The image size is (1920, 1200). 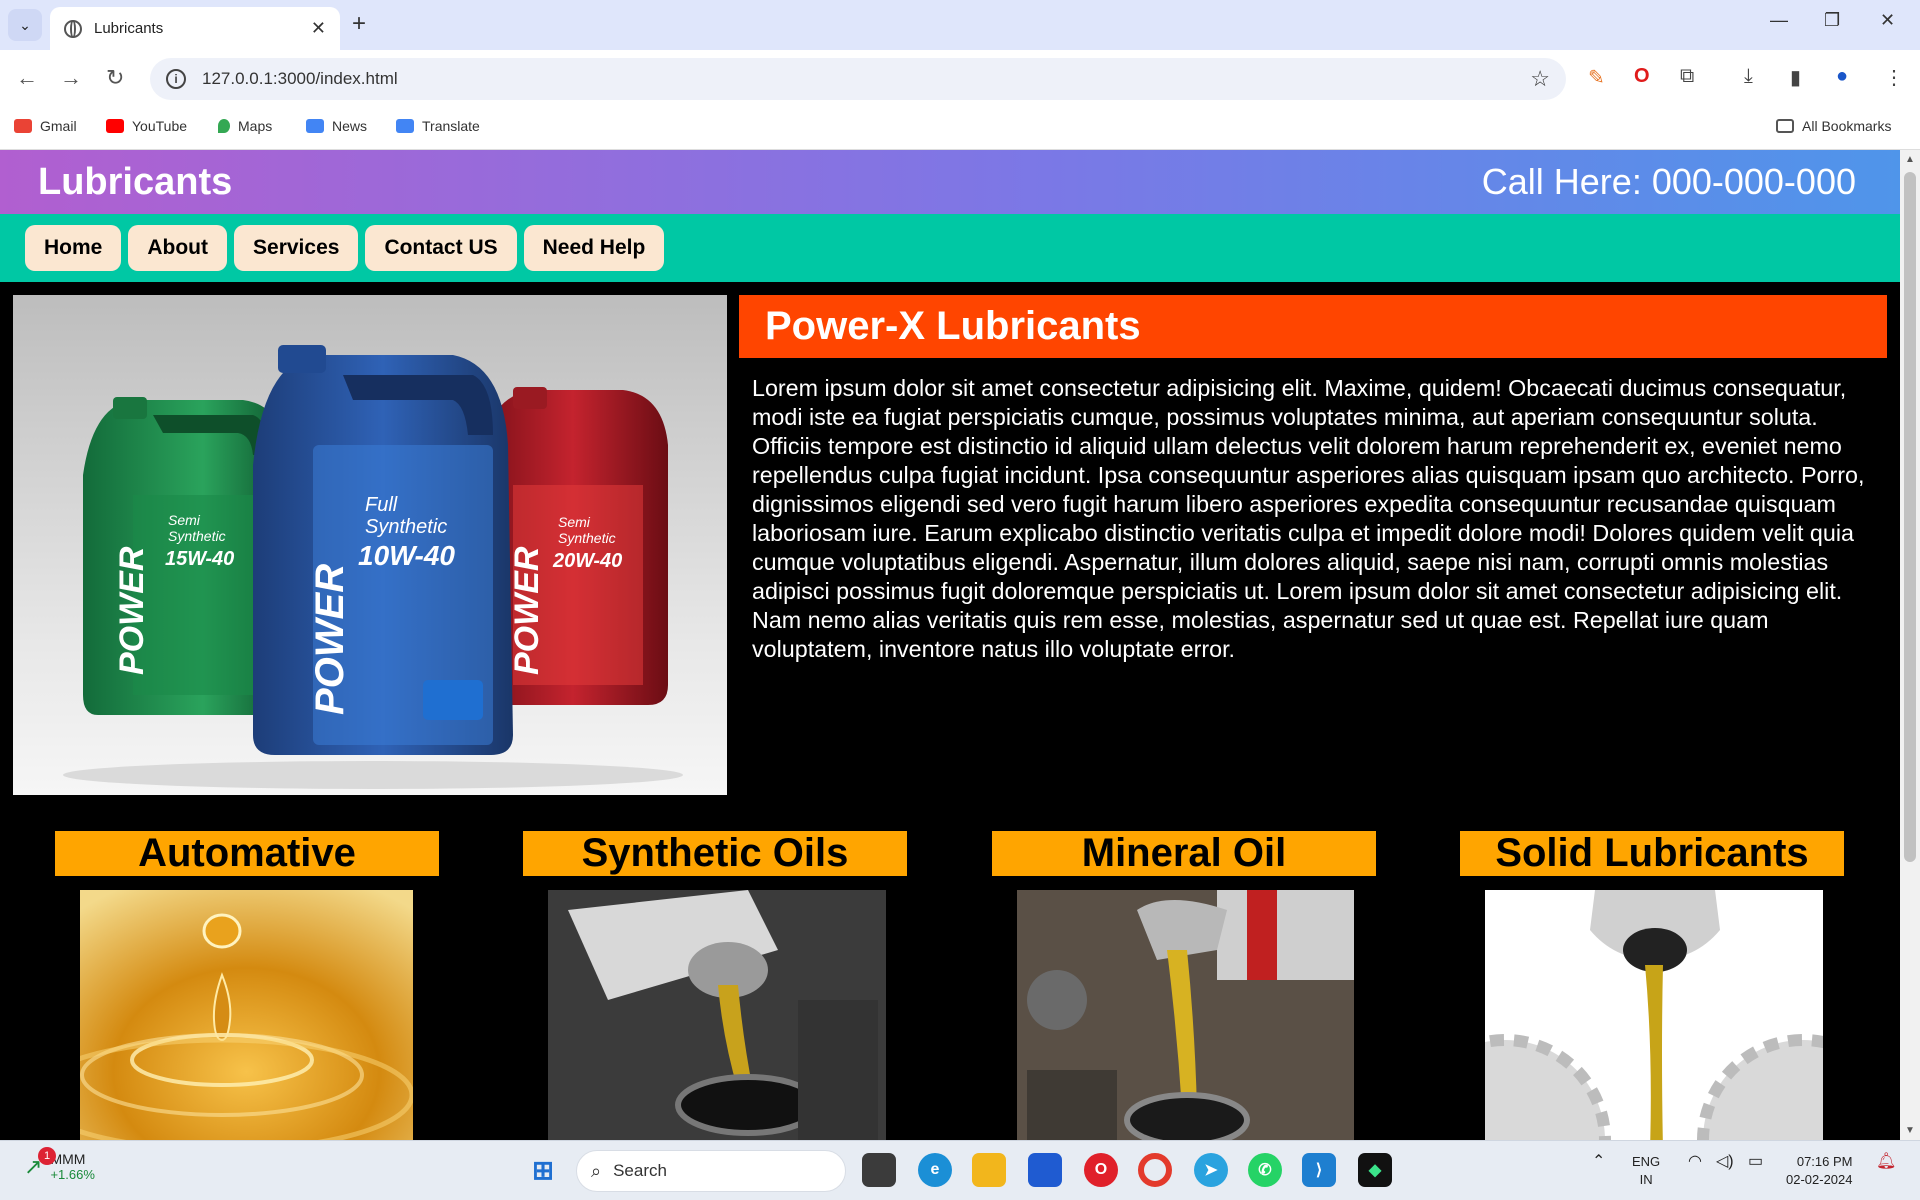 I want to click on youtube-icon, so click(x=115, y=126).